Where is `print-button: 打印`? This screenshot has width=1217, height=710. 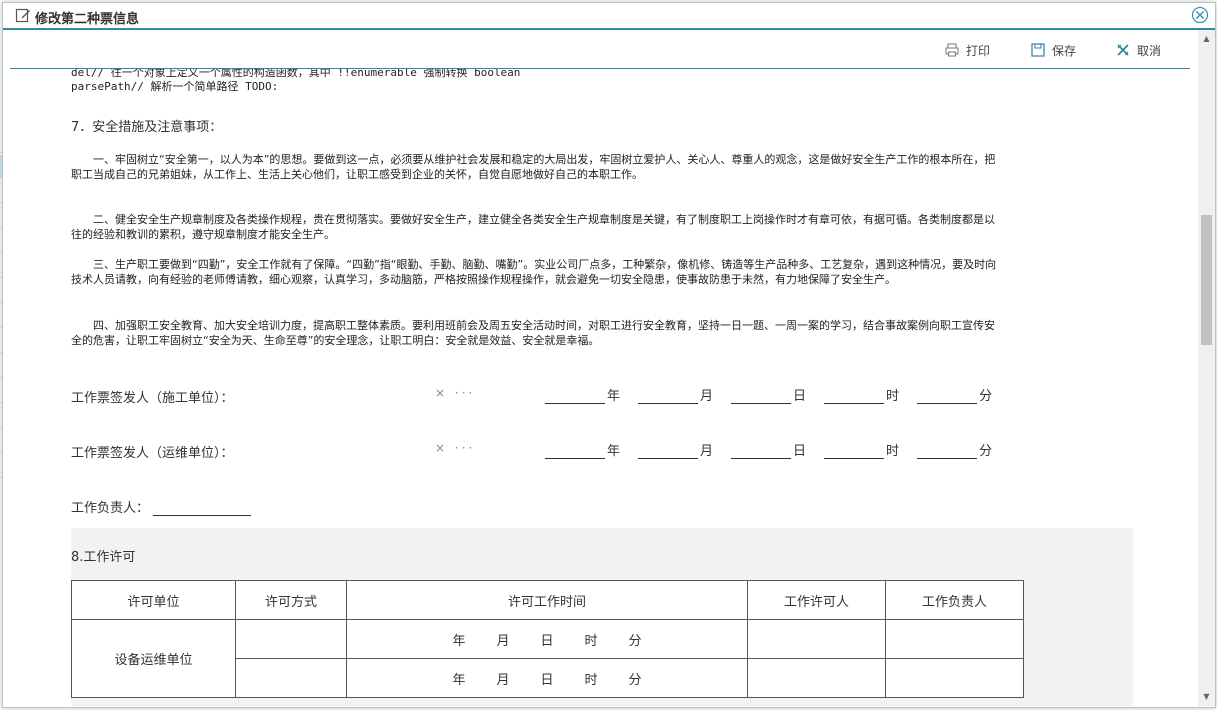 print-button: 打印 is located at coordinates (967, 50).